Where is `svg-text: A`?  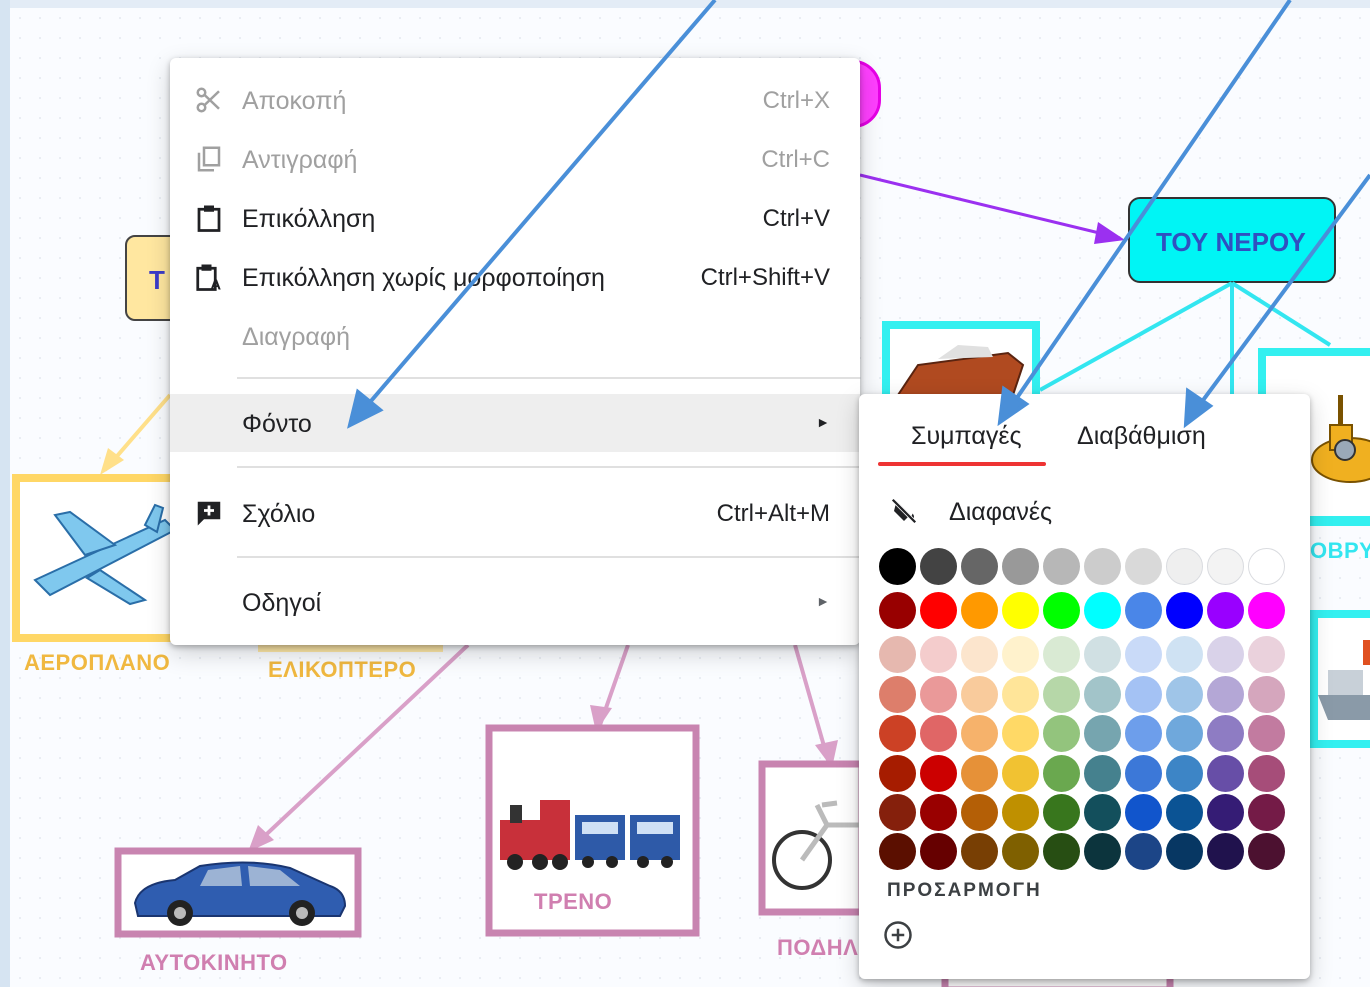
svg-text: A is located at coordinates (215, 285).